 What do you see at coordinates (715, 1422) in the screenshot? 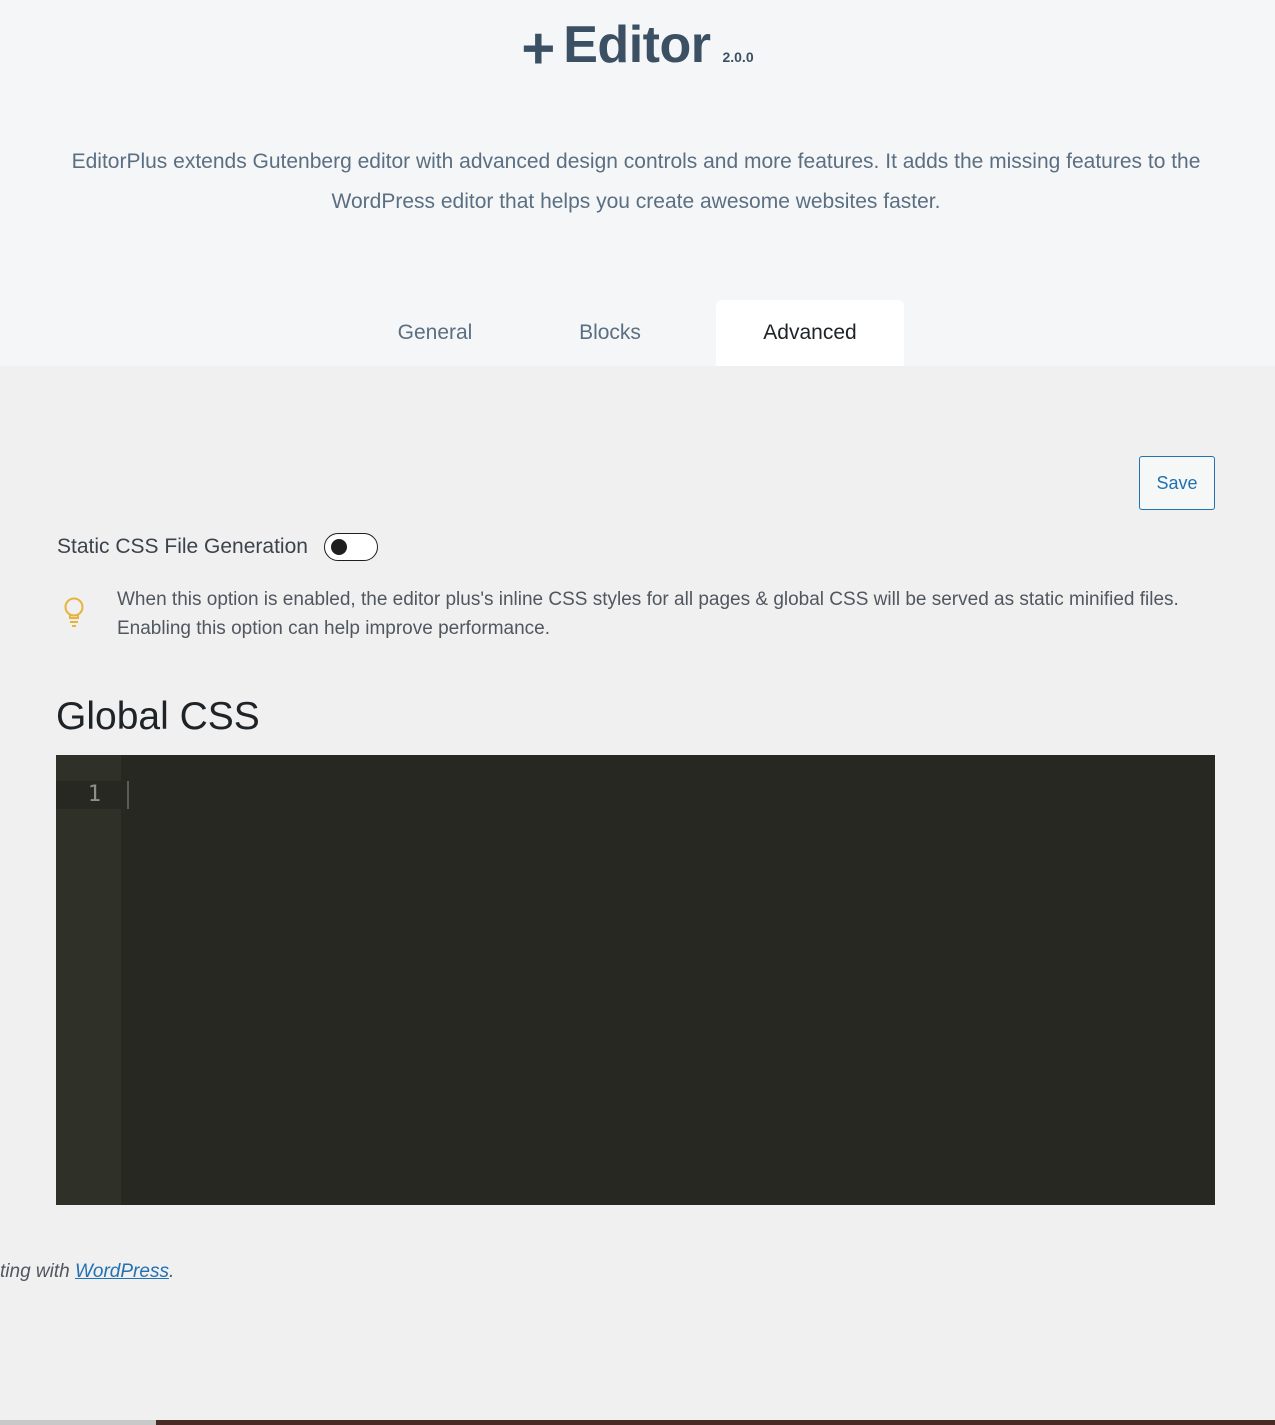
I see `bottom-edge-dark-segment` at bounding box center [715, 1422].